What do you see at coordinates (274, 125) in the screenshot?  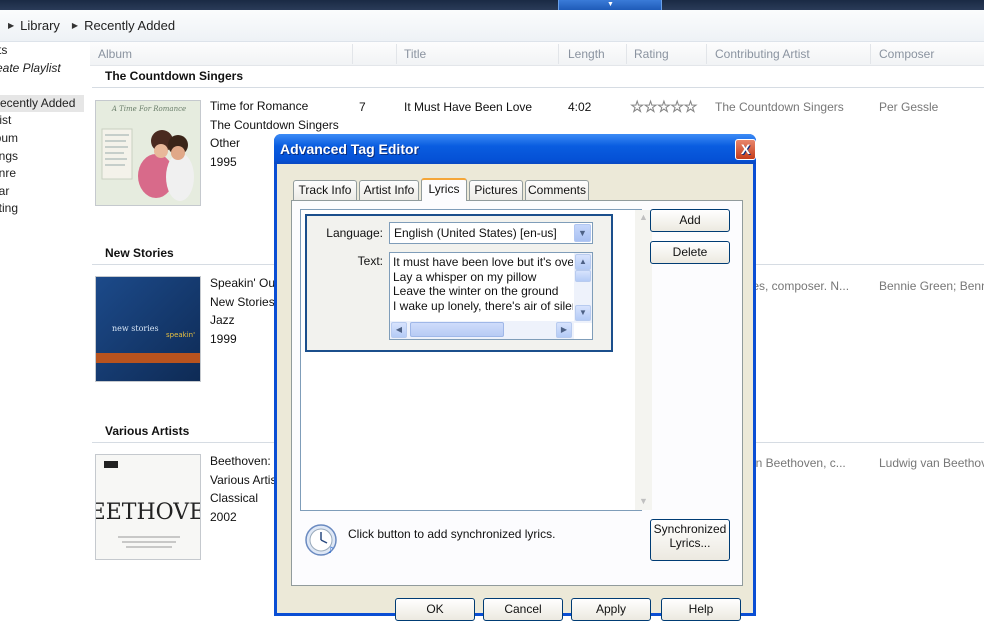 I see `album-artist: The Countdown Singers` at bounding box center [274, 125].